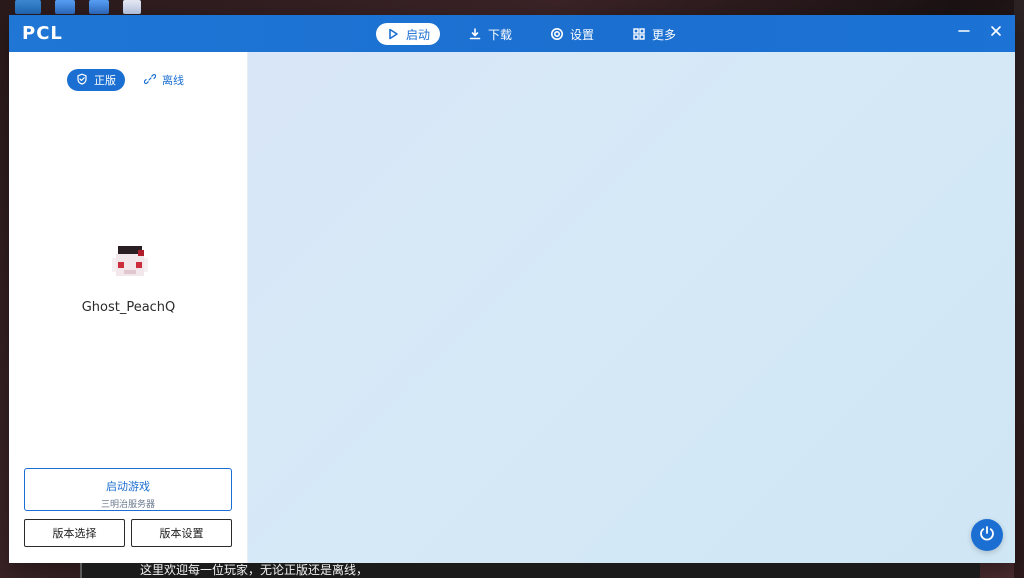  What do you see at coordinates (639, 34) in the screenshot?
I see `grid-icon` at bounding box center [639, 34].